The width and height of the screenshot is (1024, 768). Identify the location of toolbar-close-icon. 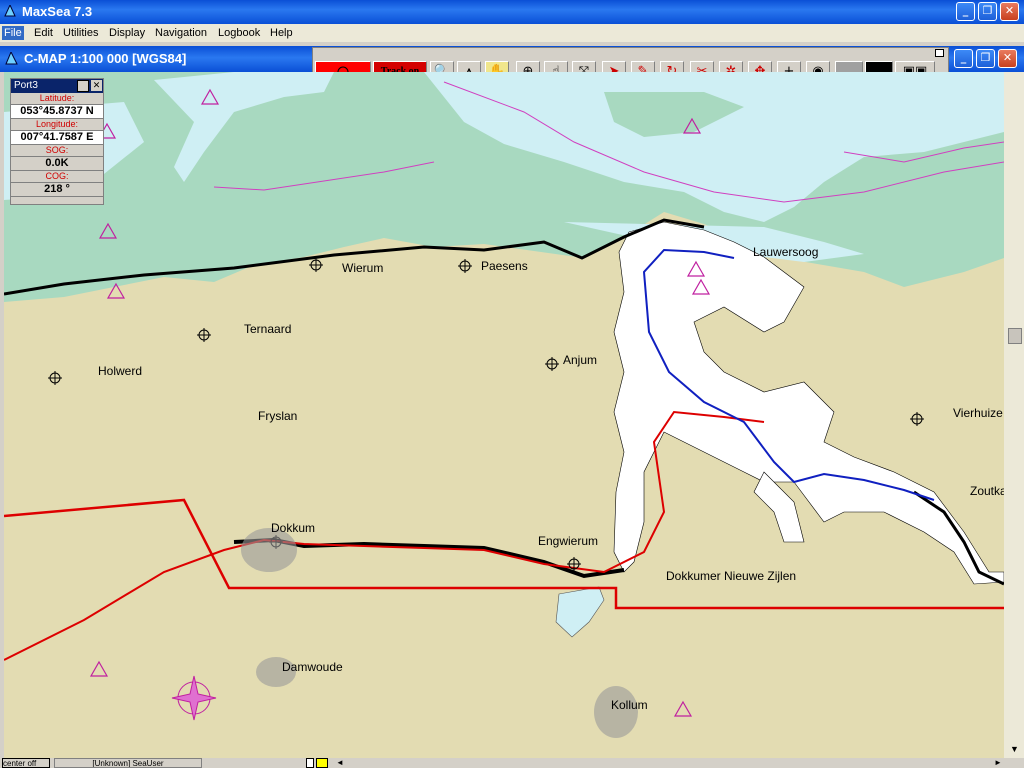
(939, 53).